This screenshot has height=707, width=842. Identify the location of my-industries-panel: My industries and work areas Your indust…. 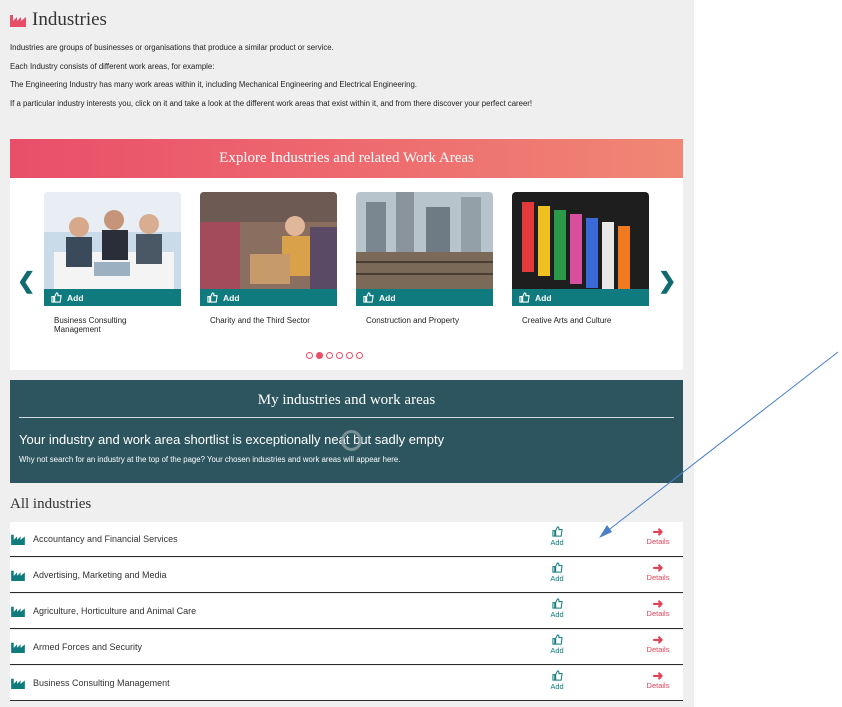
(346, 431).